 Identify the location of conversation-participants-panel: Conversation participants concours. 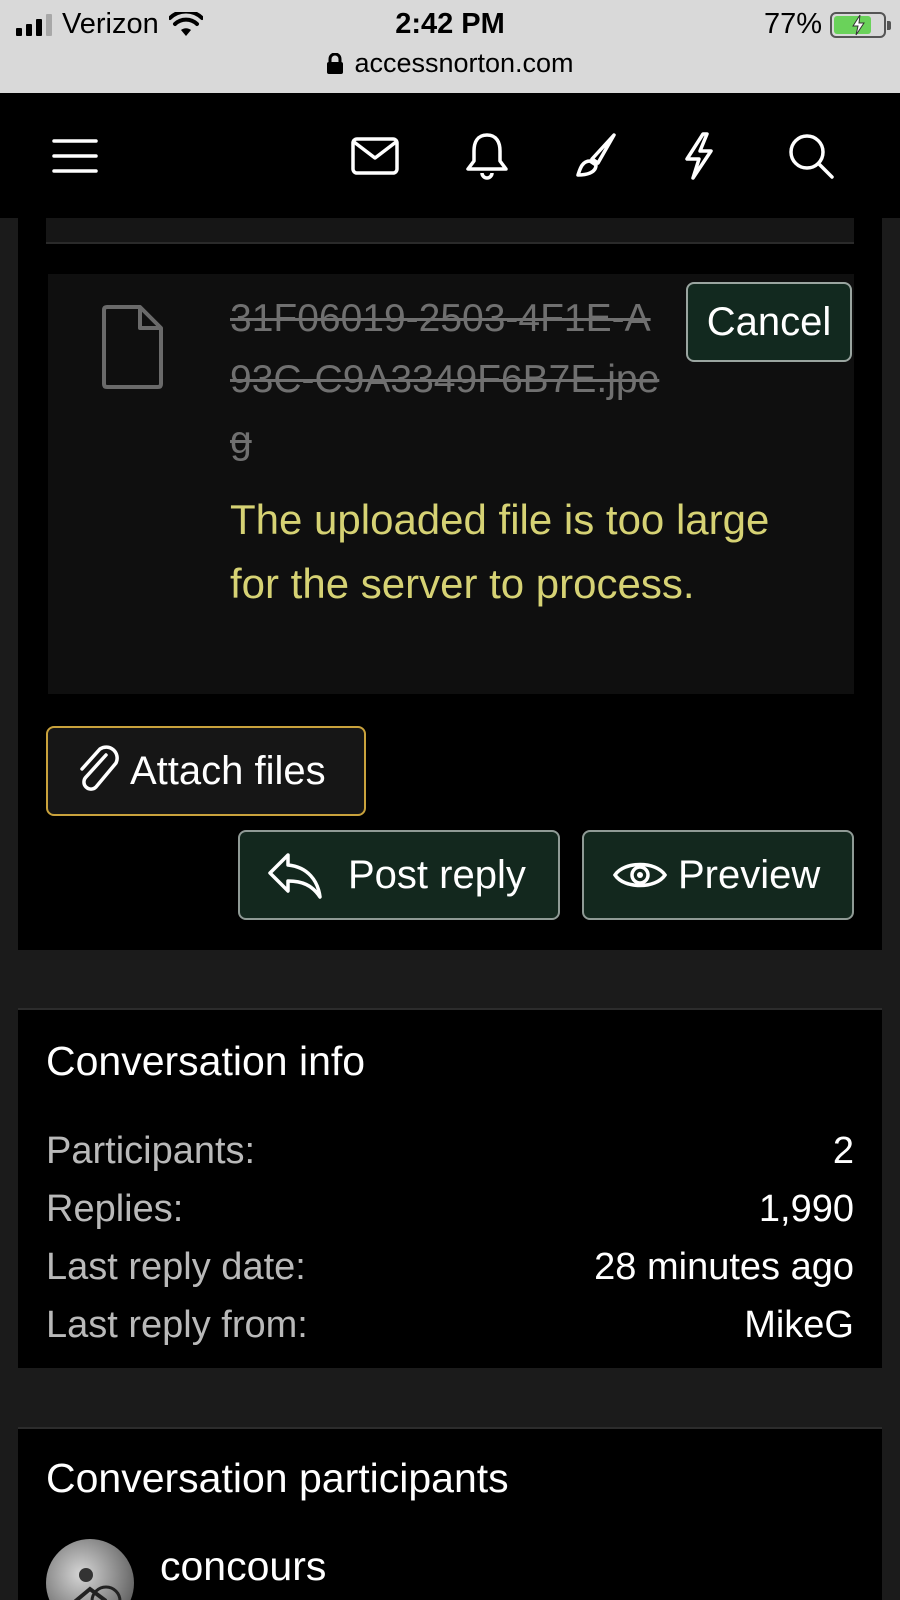
(450, 1513).